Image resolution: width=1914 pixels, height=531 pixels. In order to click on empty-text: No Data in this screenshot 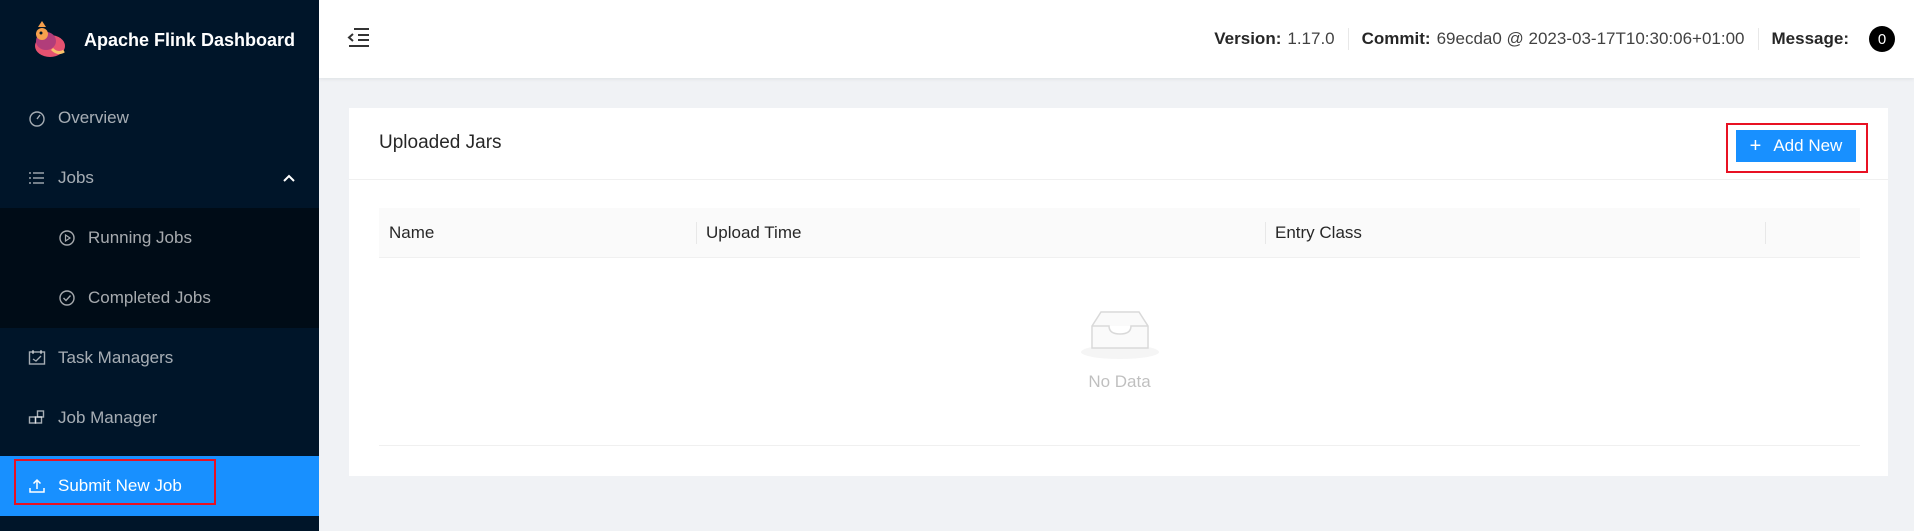, I will do `click(1119, 381)`.